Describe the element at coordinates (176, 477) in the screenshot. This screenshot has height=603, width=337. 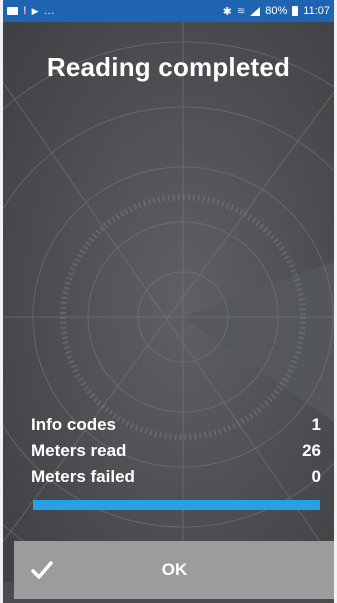
I see `stat-row-meters-failed: Meters failed 0` at that location.